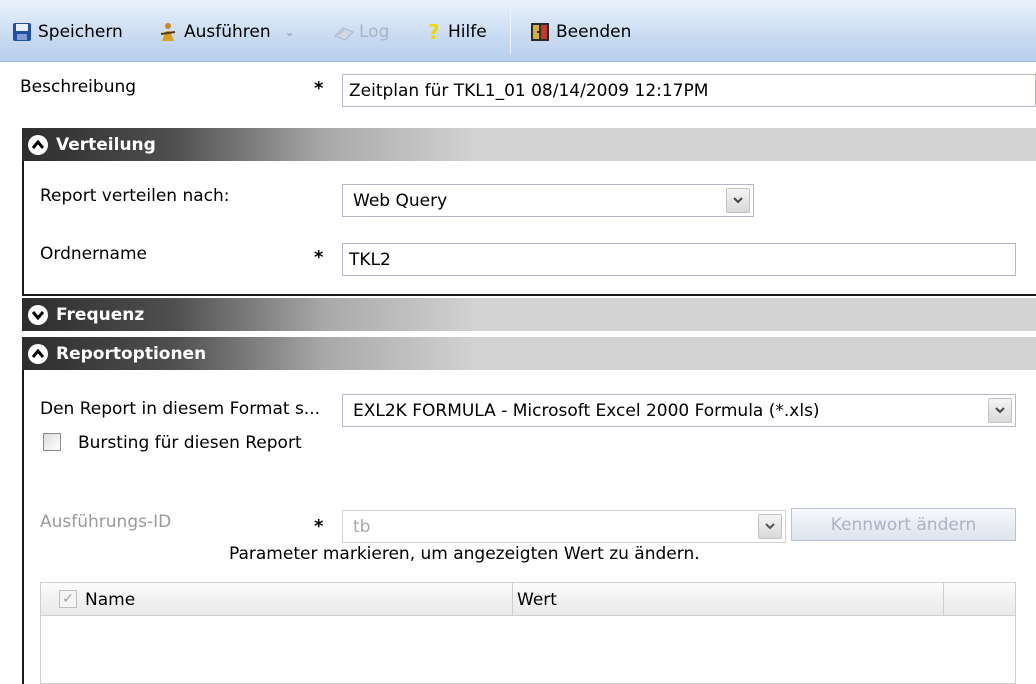 This screenshot has width=1036, height=684. Describe the element at coordinates (529, 314) in the screenshot. I see `section-frequency-header: Frequenz` at that location.